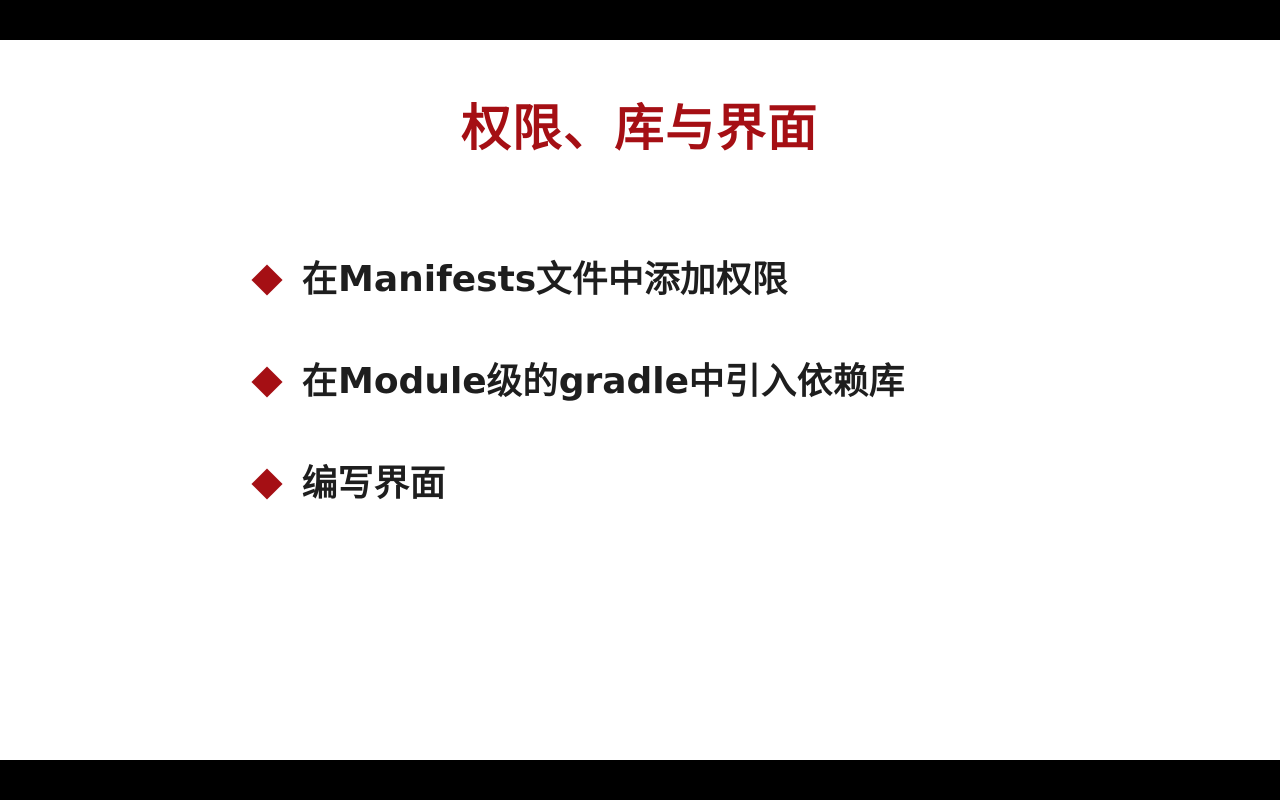  Describe the element at coordinates (374, 483) in the screenshot. I see `bullet-text: 编写界面` at that location.